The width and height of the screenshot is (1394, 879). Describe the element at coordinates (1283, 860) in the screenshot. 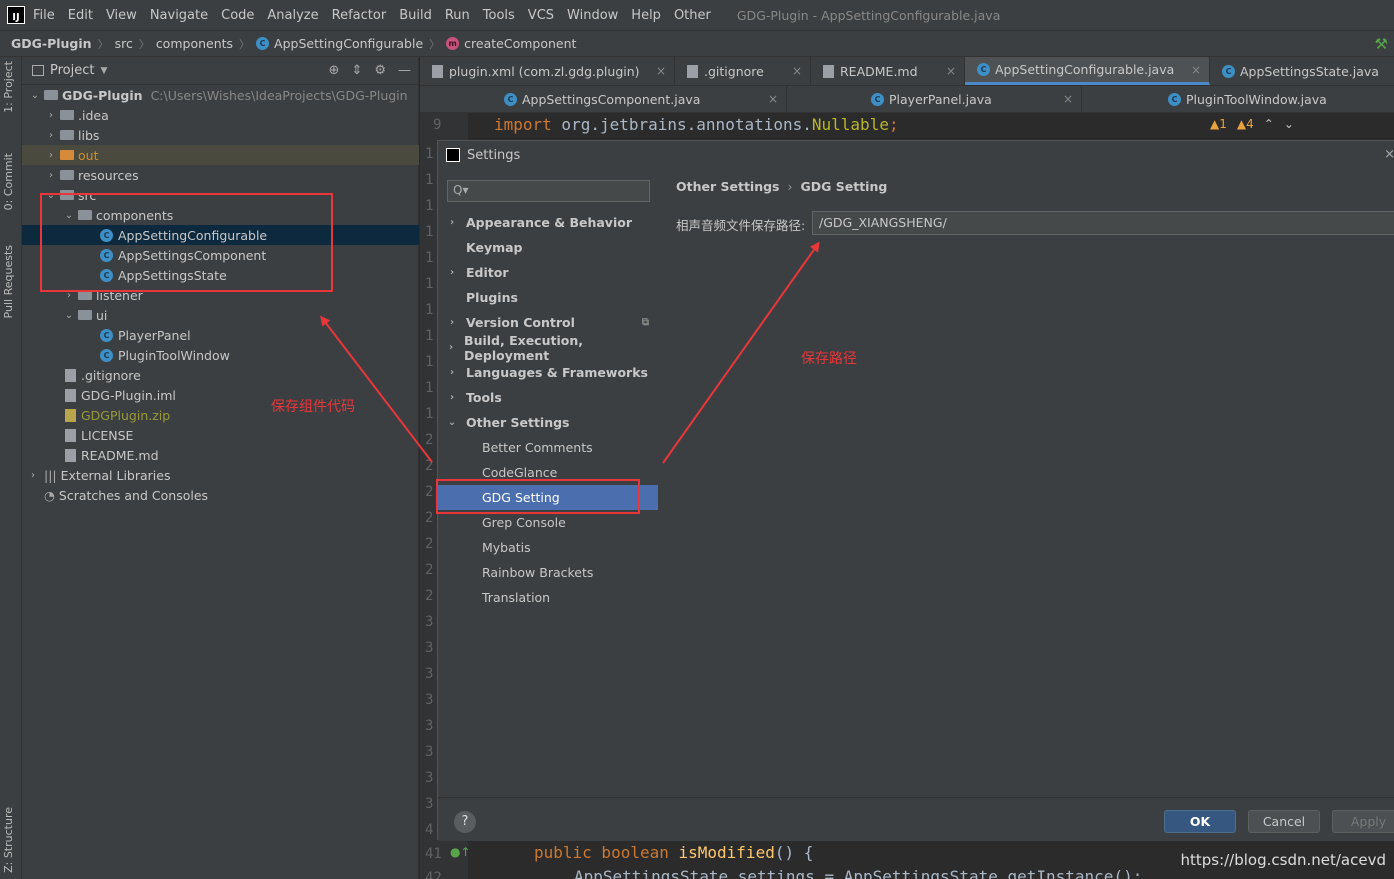

I see `watermark: https://blog.csdn.net/acevd` at that location.